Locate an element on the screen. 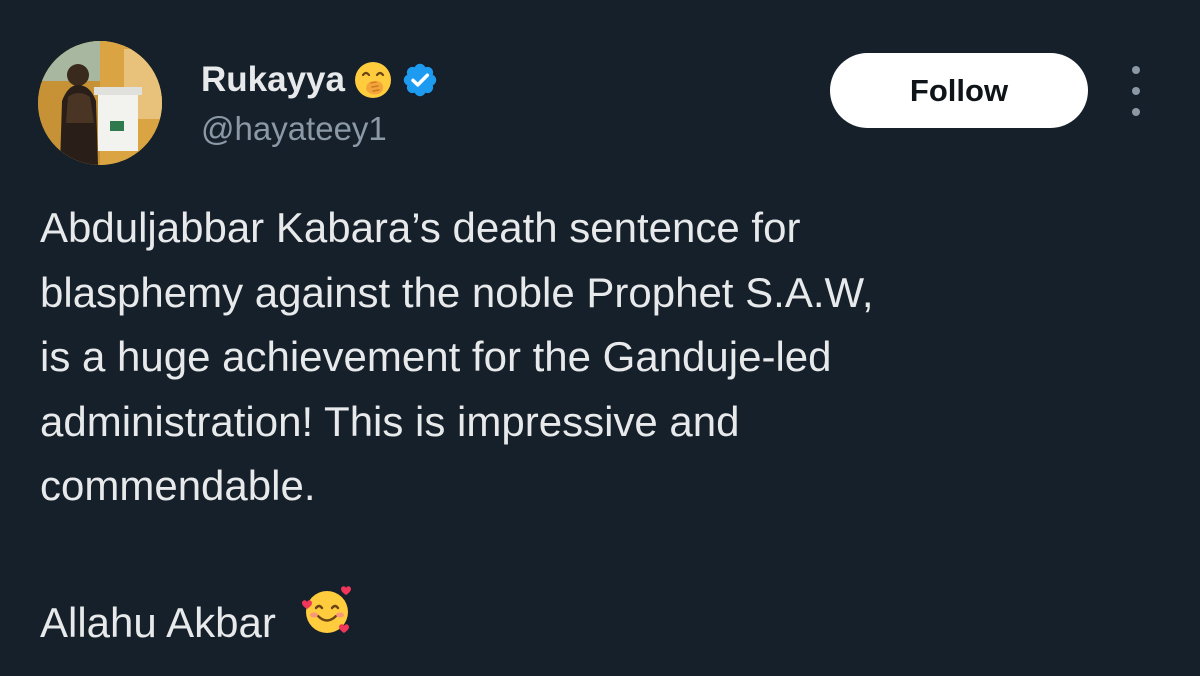  tweet-text-line: administration! This is impressive and is located at coordinates (390, 421).